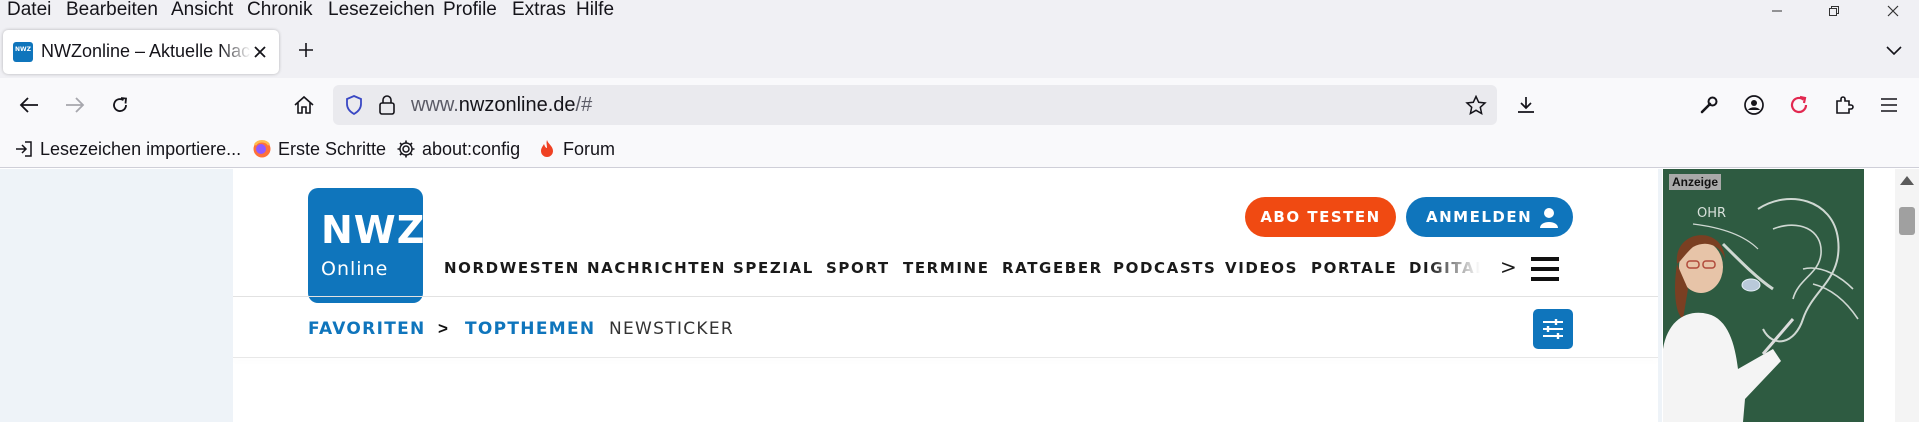  Describe the element at coordinates (1479, 217) in the screenshot. I see `anmelden-label: ANMELDEN` at that location.